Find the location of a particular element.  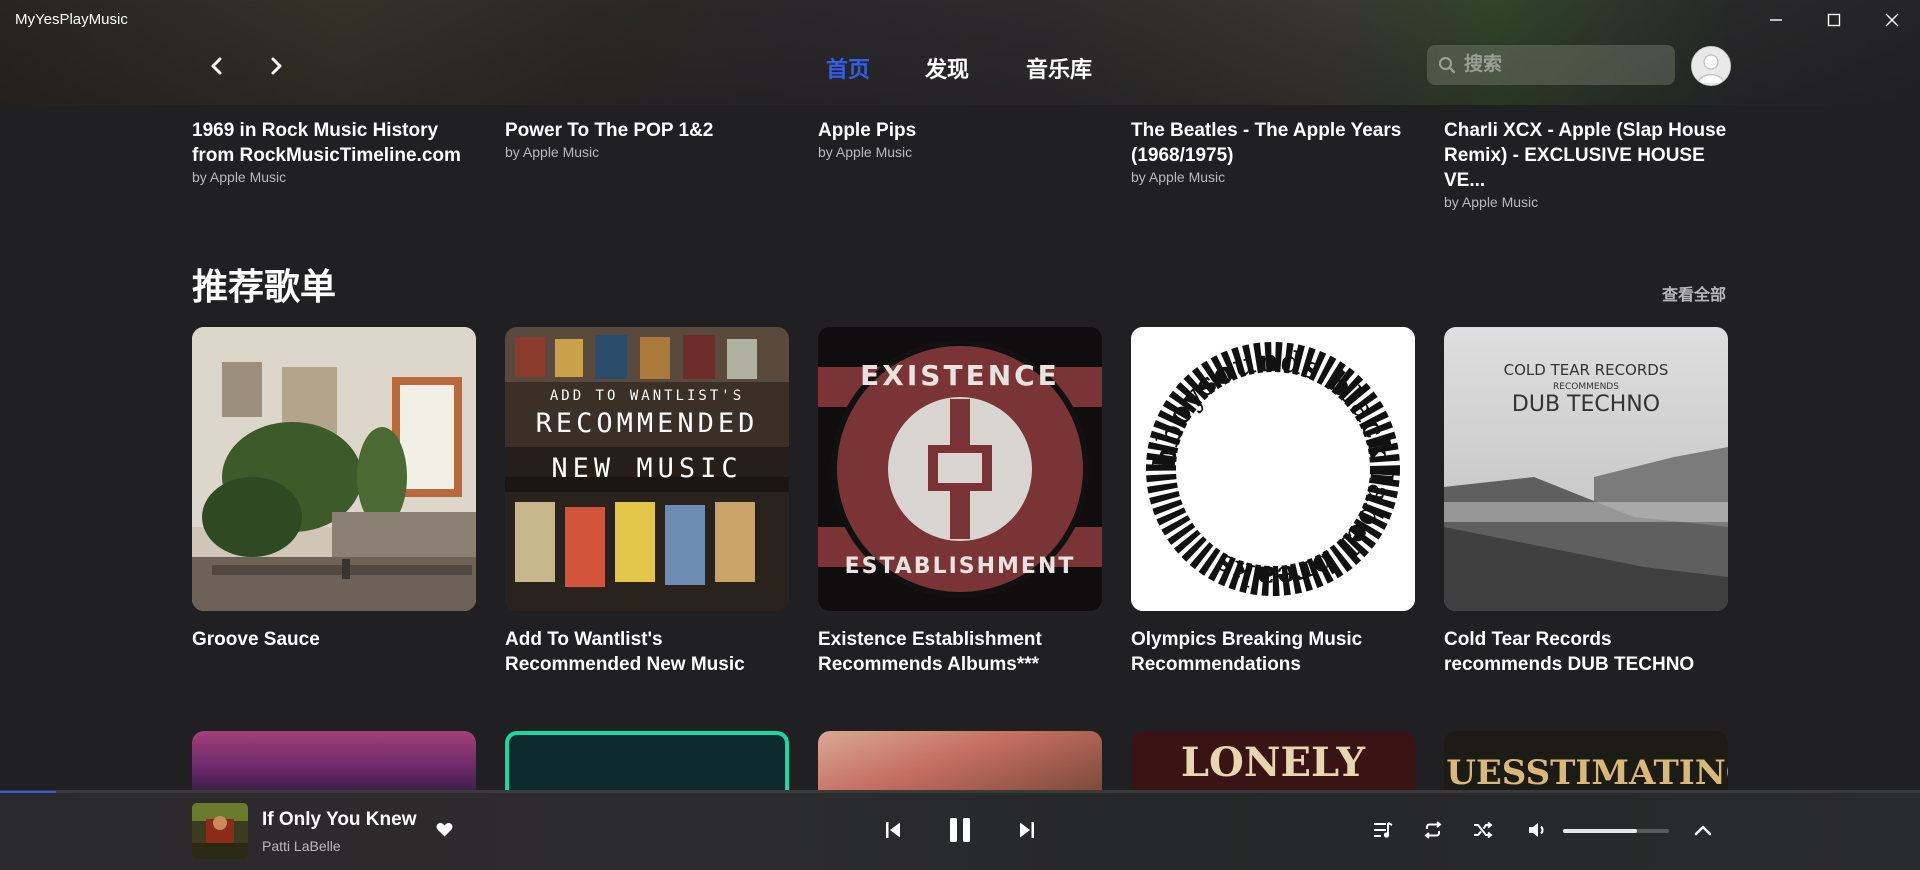

album-art-image is located at coordinates (220, 831).